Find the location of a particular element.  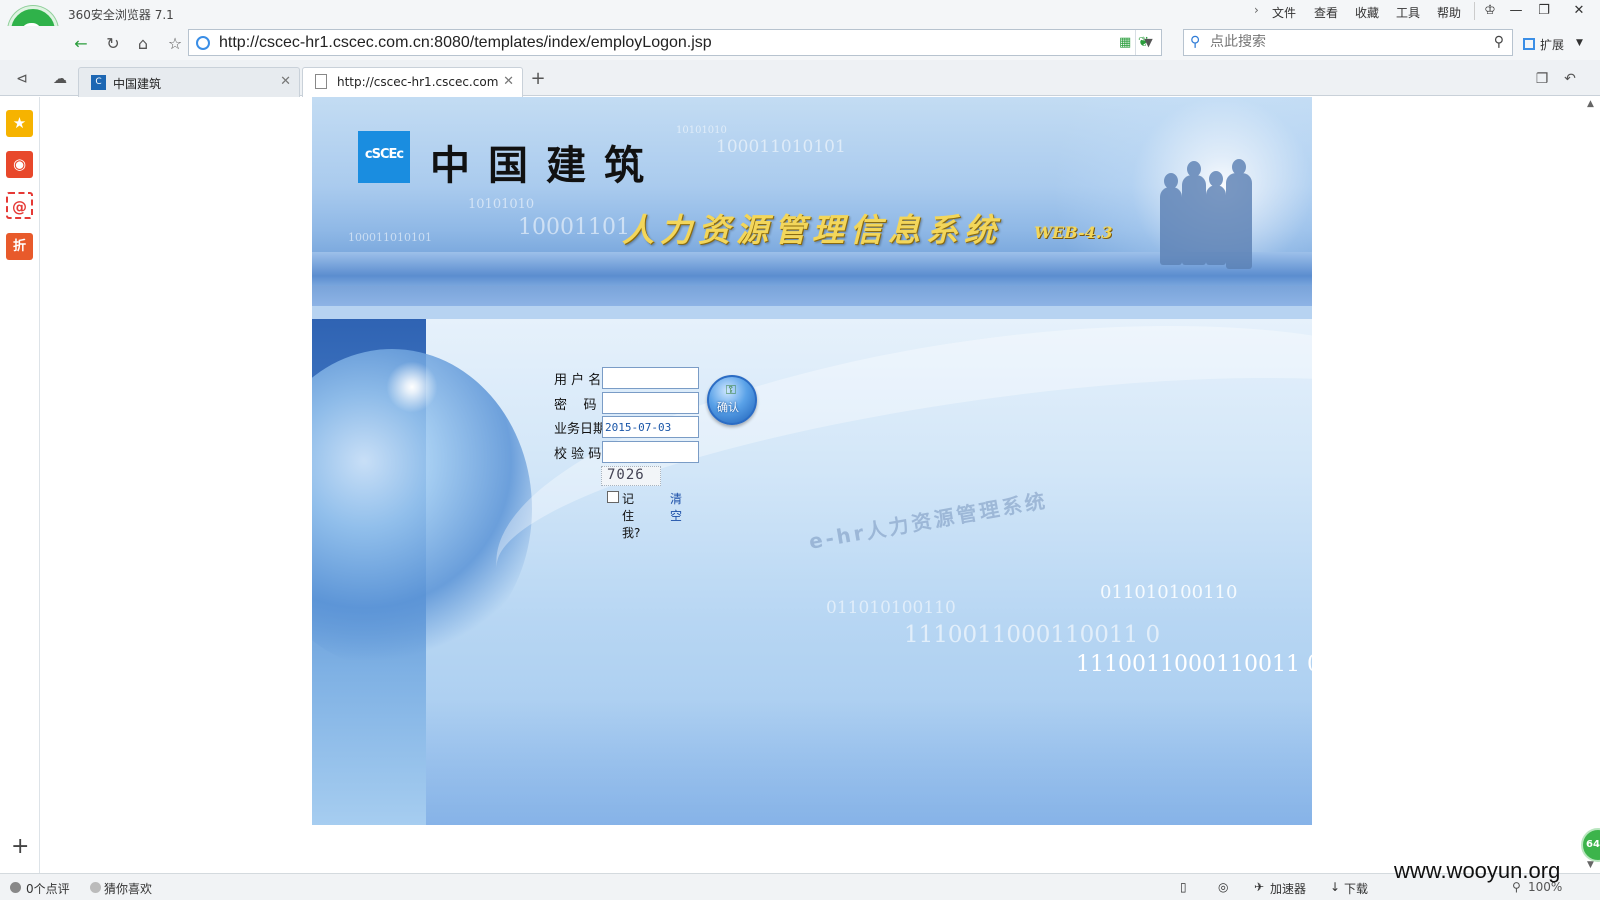

business-date-input is located at coordinates (650, 427).